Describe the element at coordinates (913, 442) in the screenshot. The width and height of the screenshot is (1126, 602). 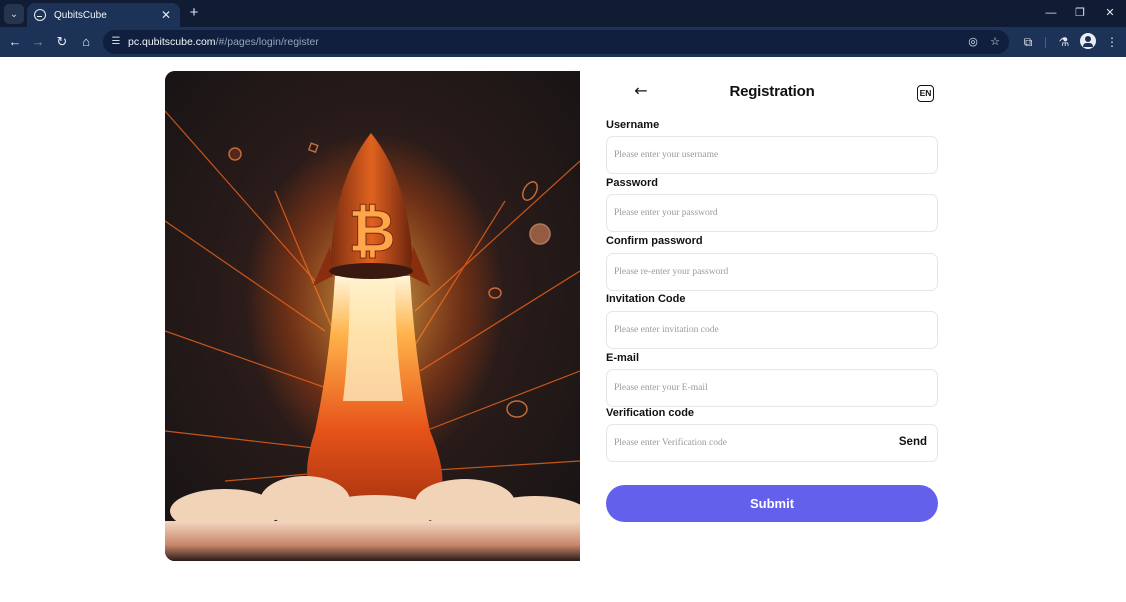
I see `send-code-button: Send` at that location.